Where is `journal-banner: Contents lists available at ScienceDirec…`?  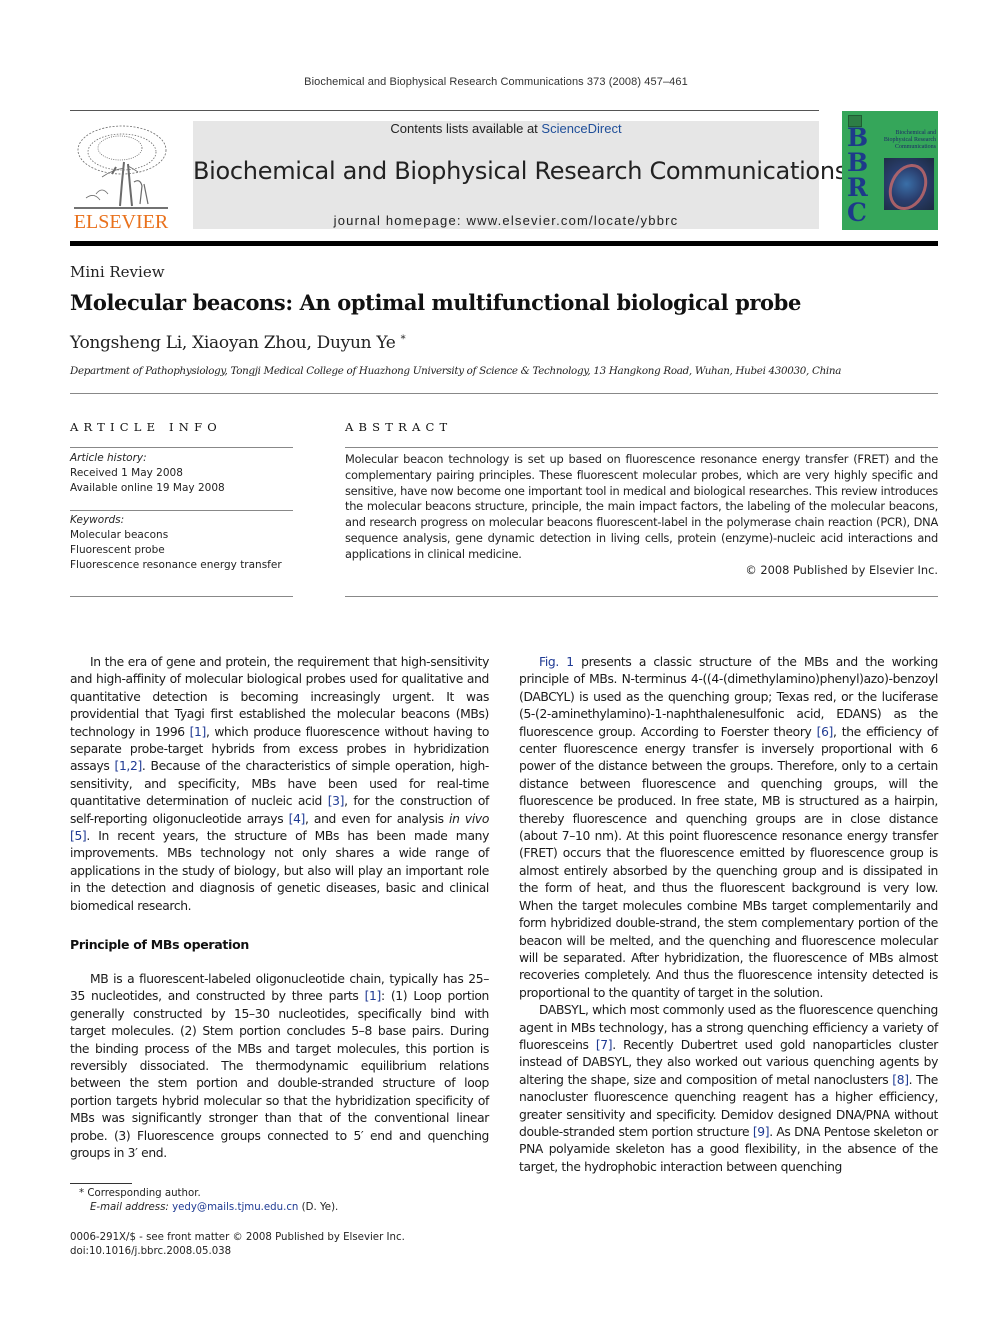 journal-banner: Contents lists available at ScienceDirec… is located at coordinates (520, 175).